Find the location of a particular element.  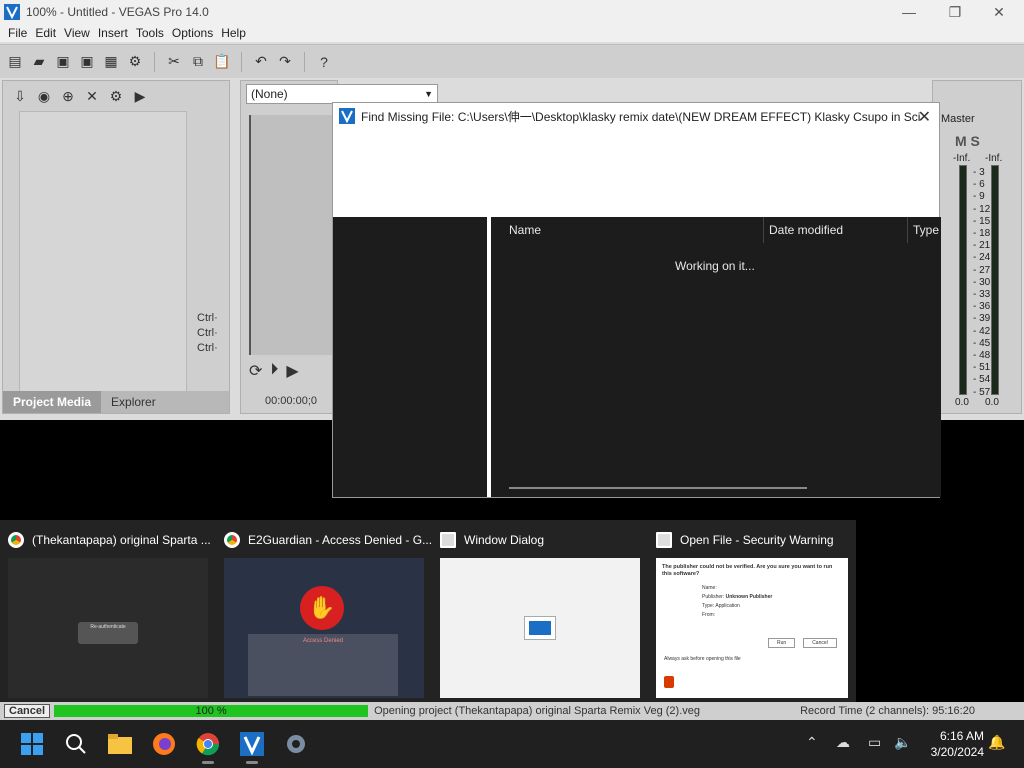

new-icon: ▤ is located at coordinates (15, 62).